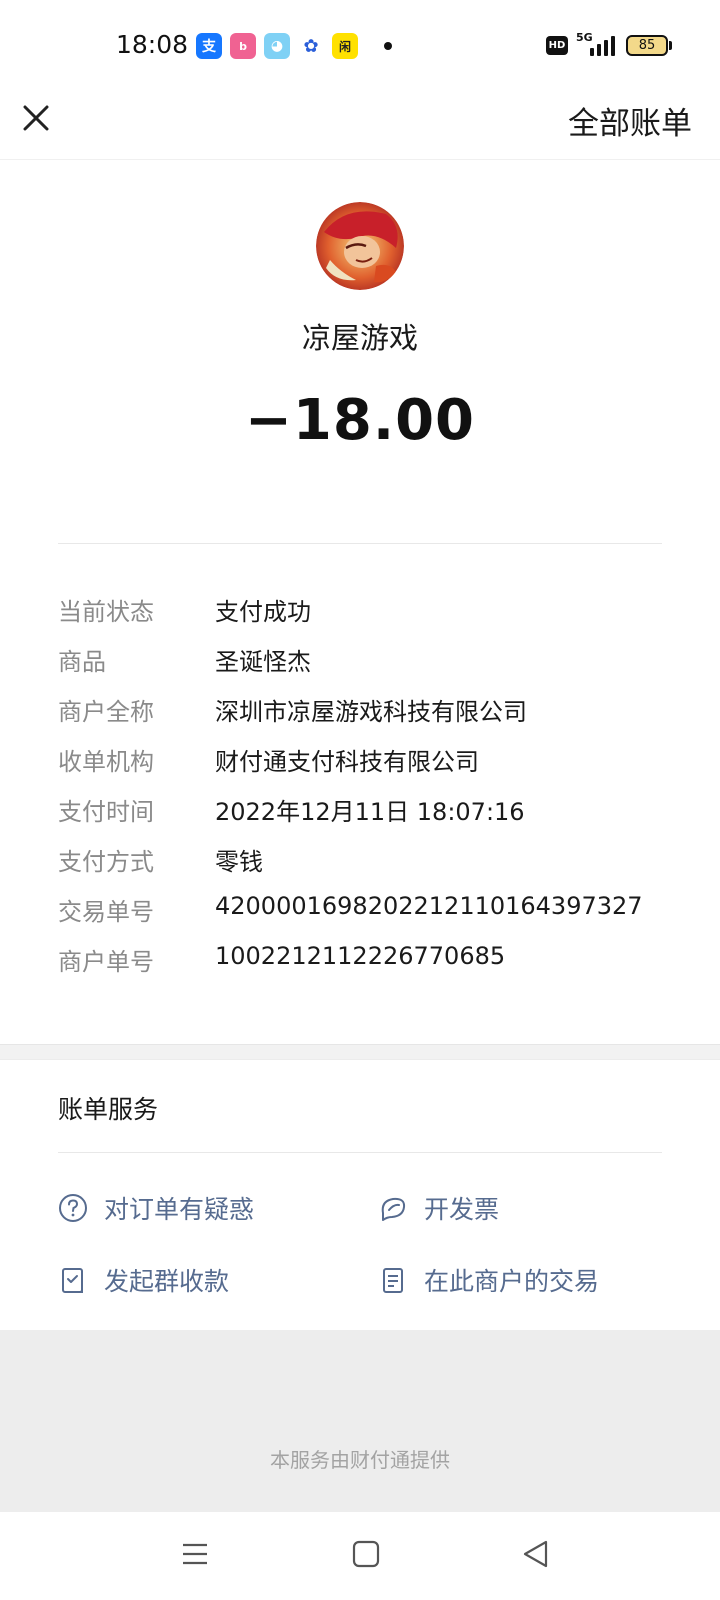 The width and height of the screenshot is (720, 1600). Describe the element at coordinates (106, 862) in the screenshot. I see `detail-label: 支付方式` at that location.